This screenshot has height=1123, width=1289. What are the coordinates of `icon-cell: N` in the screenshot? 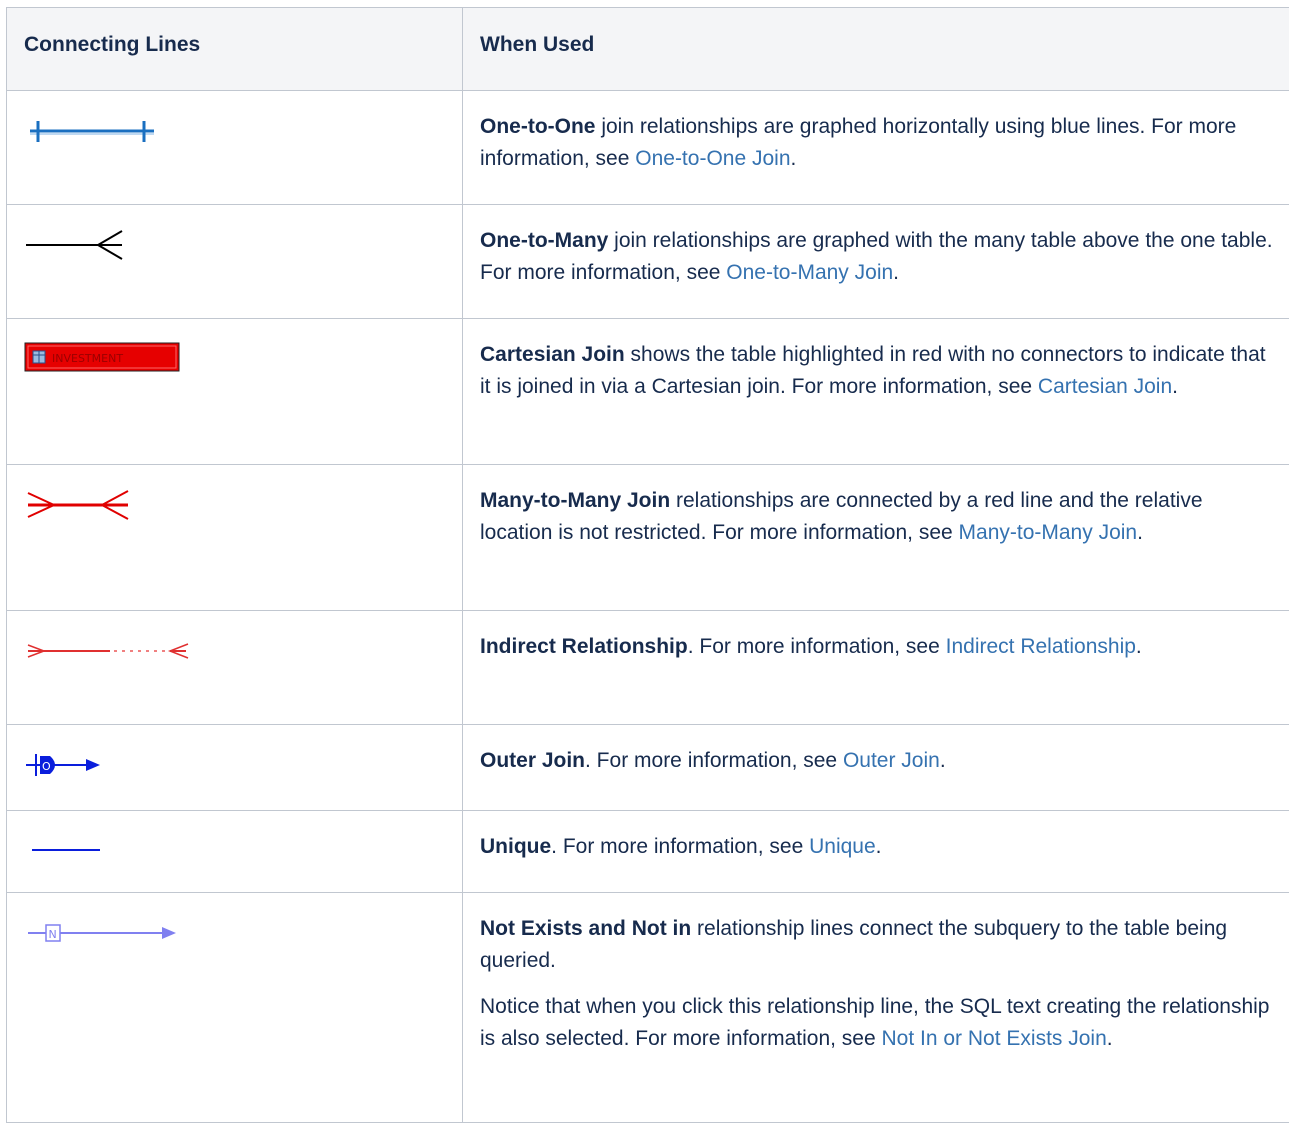 It's located at (235, 1008).